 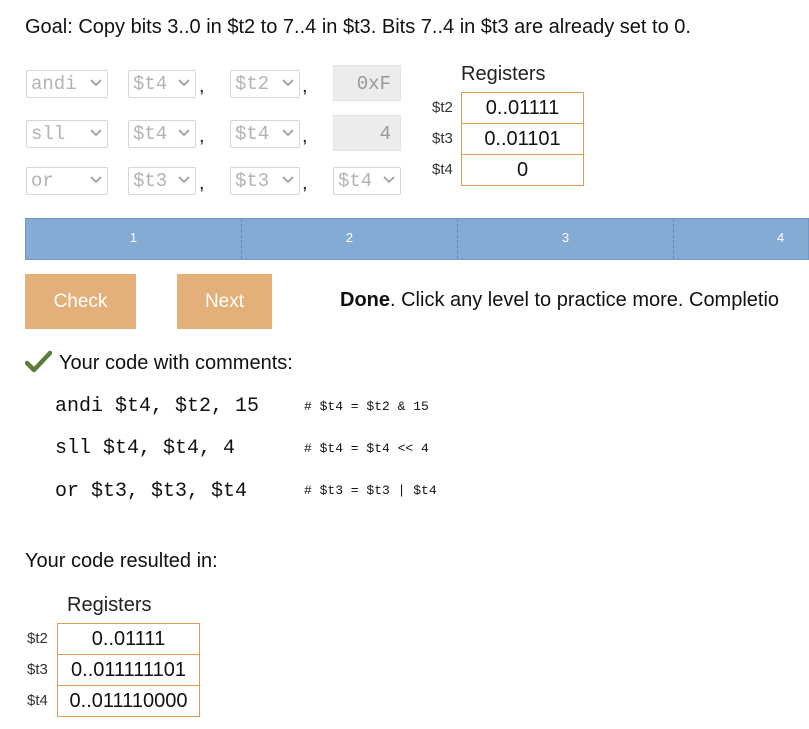 What do you see at coordinates (37, 638) in the screenshot?
I see `result-register-label-t2: $t2` at bounding box center [37, 638].